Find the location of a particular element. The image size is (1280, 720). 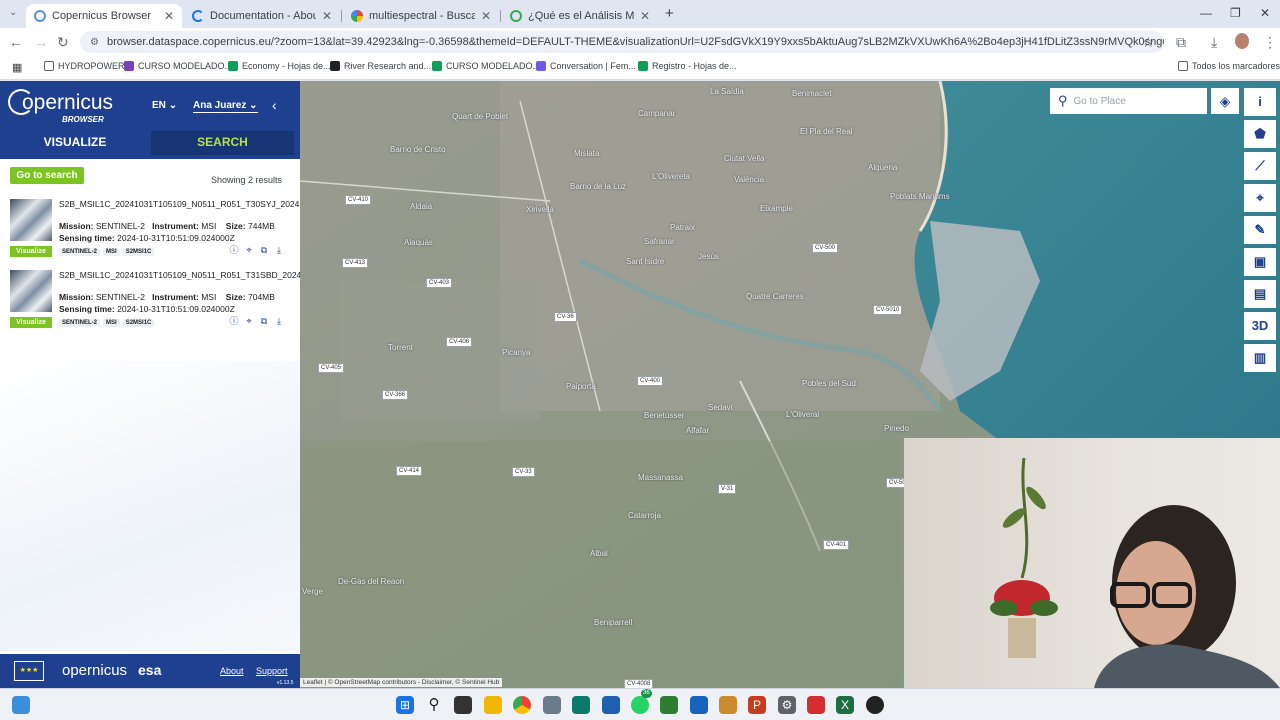

whatsapp-icon: 36 is located at coordinates (641, 701).